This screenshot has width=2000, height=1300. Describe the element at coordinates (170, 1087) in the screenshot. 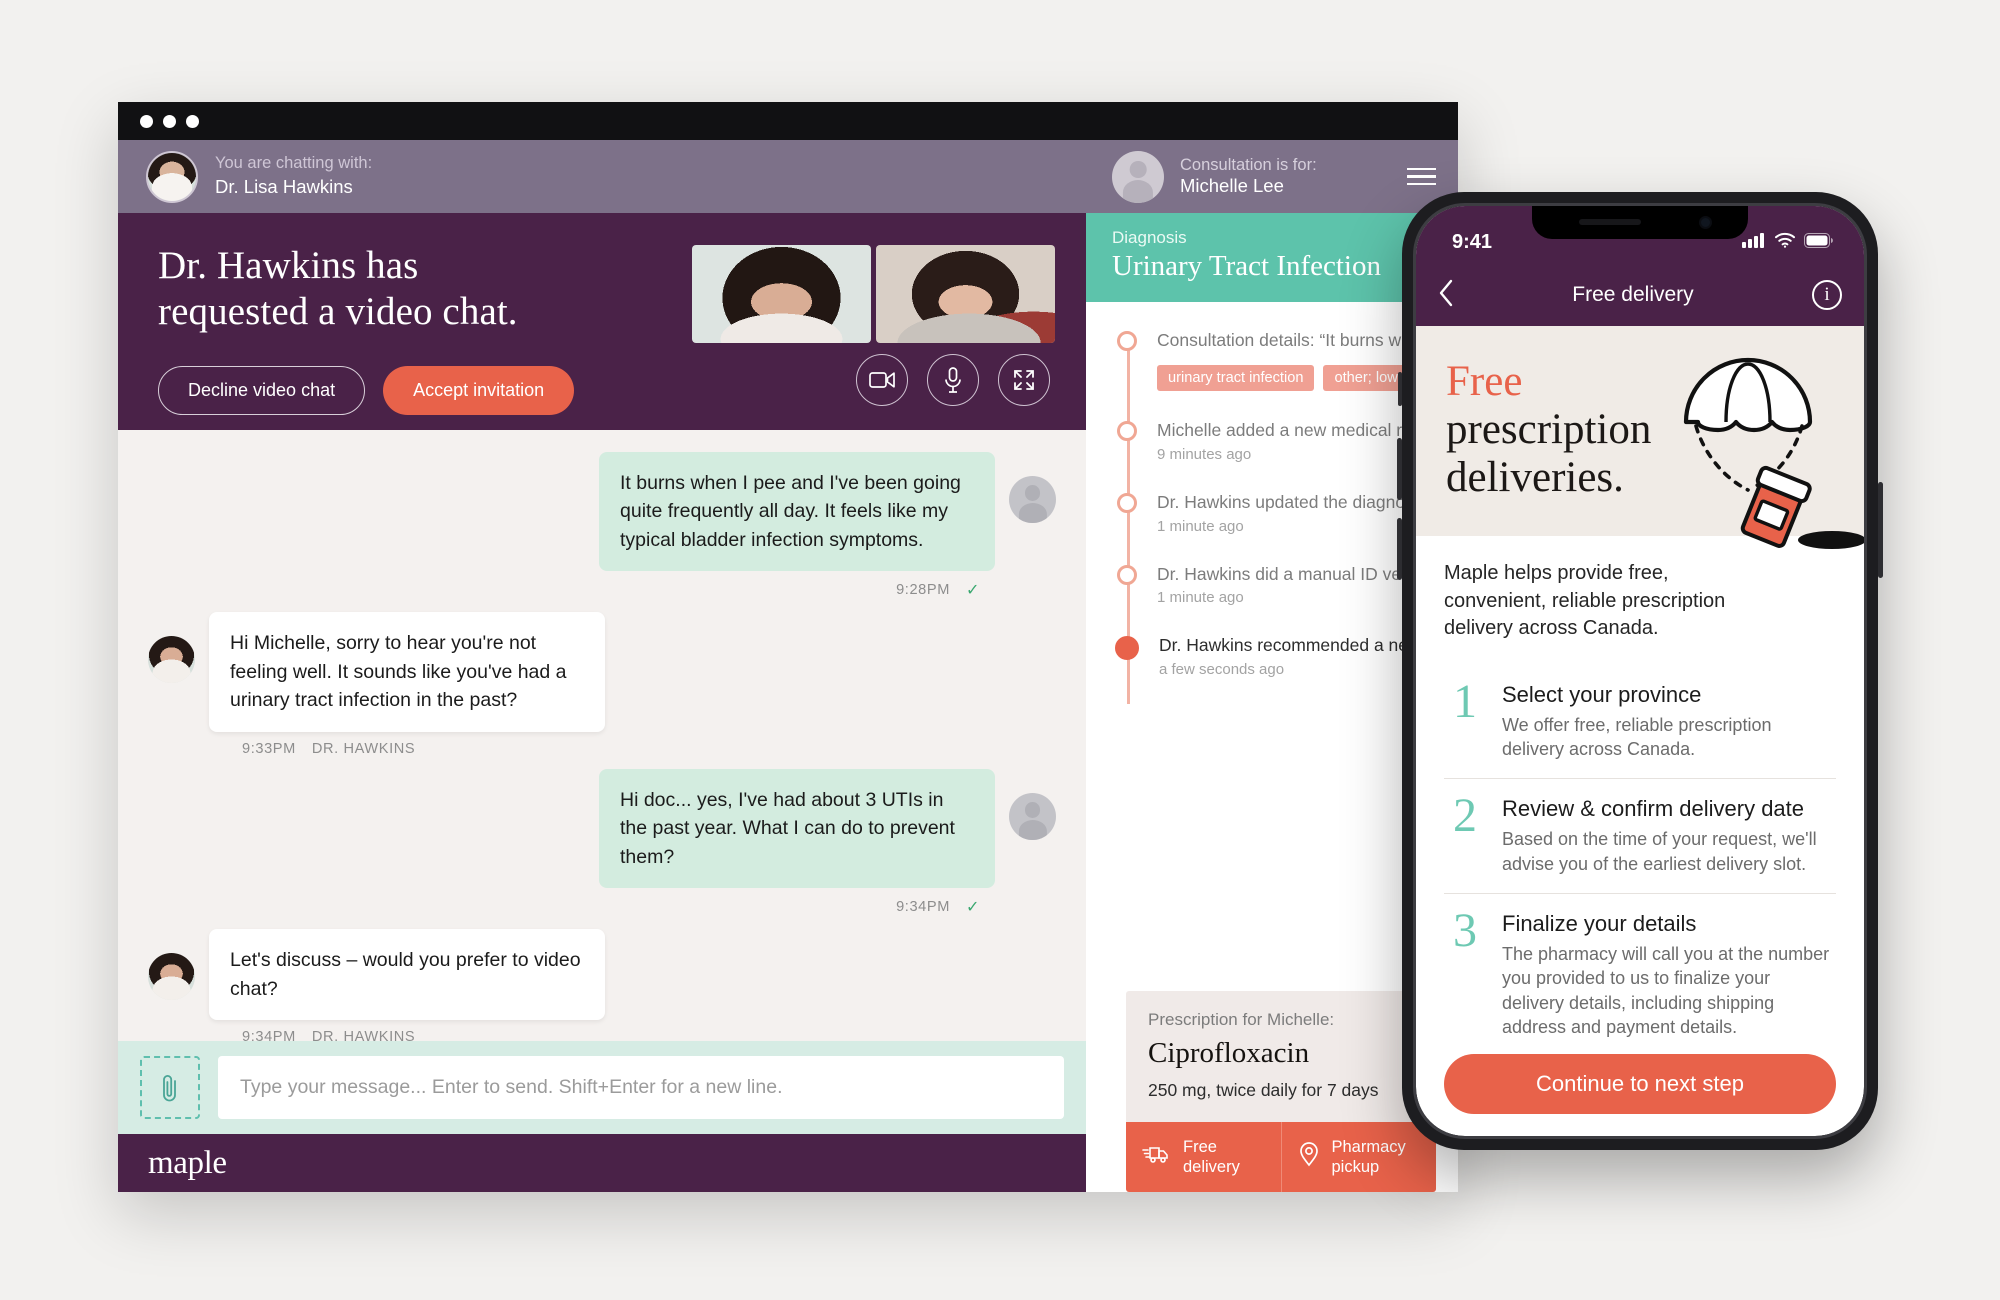

I see `paperclip-icon` at that location.